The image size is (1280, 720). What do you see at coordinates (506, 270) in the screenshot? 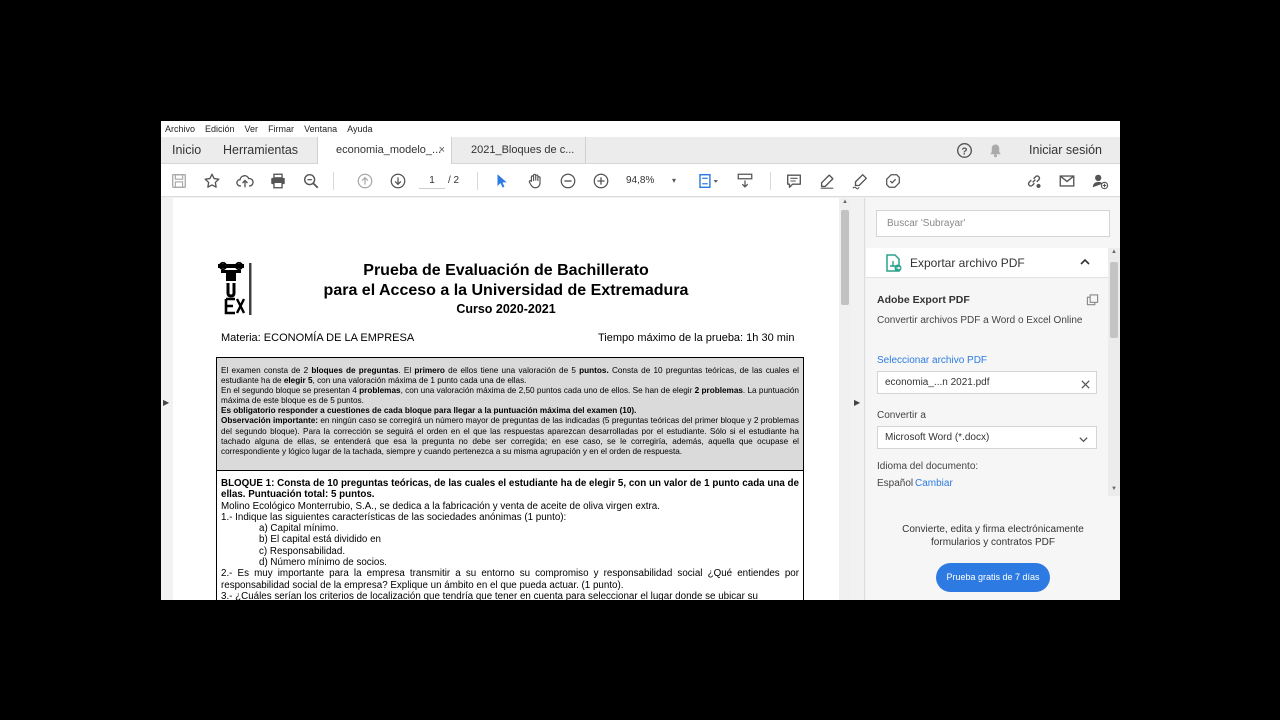
I see `document-title-line1: Prueba de Evaluación de Bachillerato` at bounding box center [506, 270].